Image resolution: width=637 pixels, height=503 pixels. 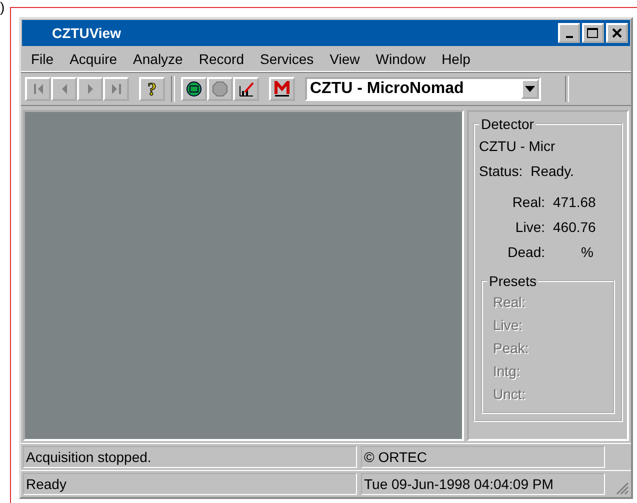 What do you see at coordinates (190, 484) in the screenshot?
I see `status-text: Ready` at bounding box center [190, 484].